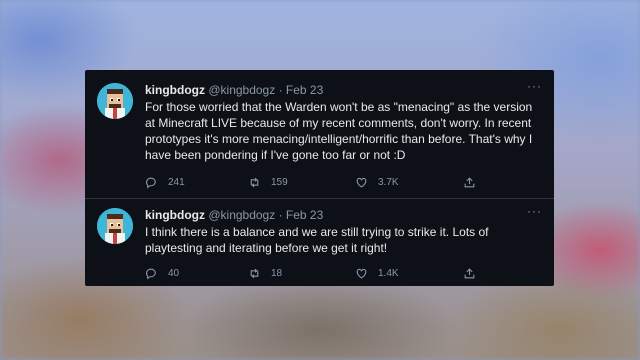  I want to click on retweet-count: 159, so click(279, 182).